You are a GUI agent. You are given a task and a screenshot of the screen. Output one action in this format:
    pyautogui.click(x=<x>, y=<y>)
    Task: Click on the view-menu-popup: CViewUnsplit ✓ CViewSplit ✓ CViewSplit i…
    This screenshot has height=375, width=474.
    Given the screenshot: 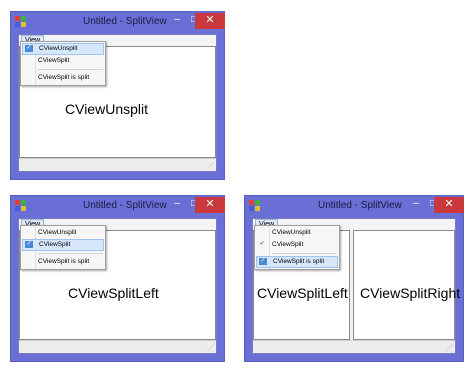 What is the action you would take?
    pyautogui.click(x=297, y=247)
    